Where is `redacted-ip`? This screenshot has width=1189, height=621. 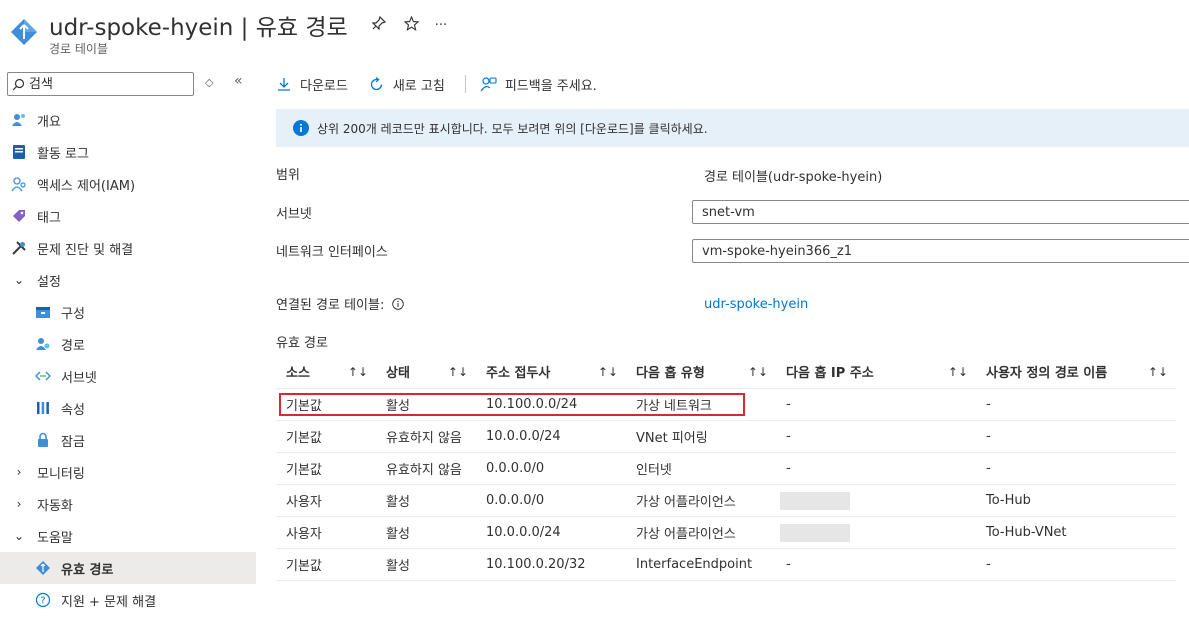
redacted-ip is located at coordinates (815, 532).